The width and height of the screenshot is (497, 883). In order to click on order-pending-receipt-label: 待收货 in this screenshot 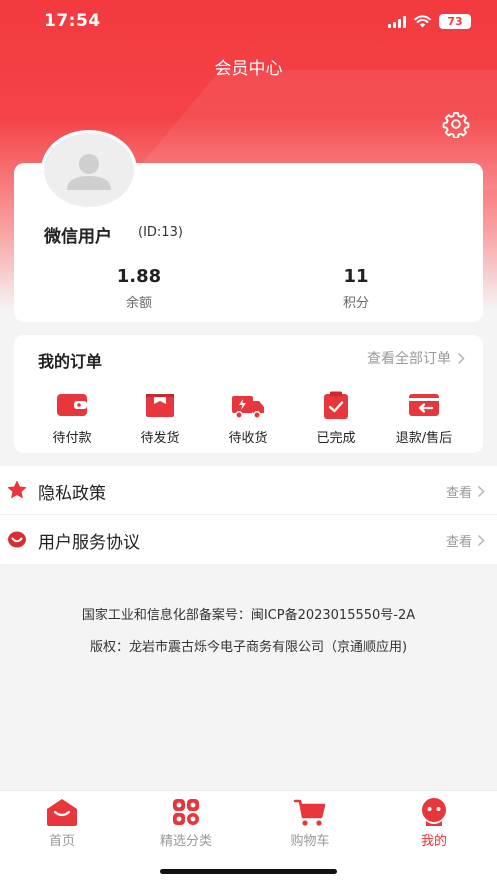, I will do `click(248, 438)`.